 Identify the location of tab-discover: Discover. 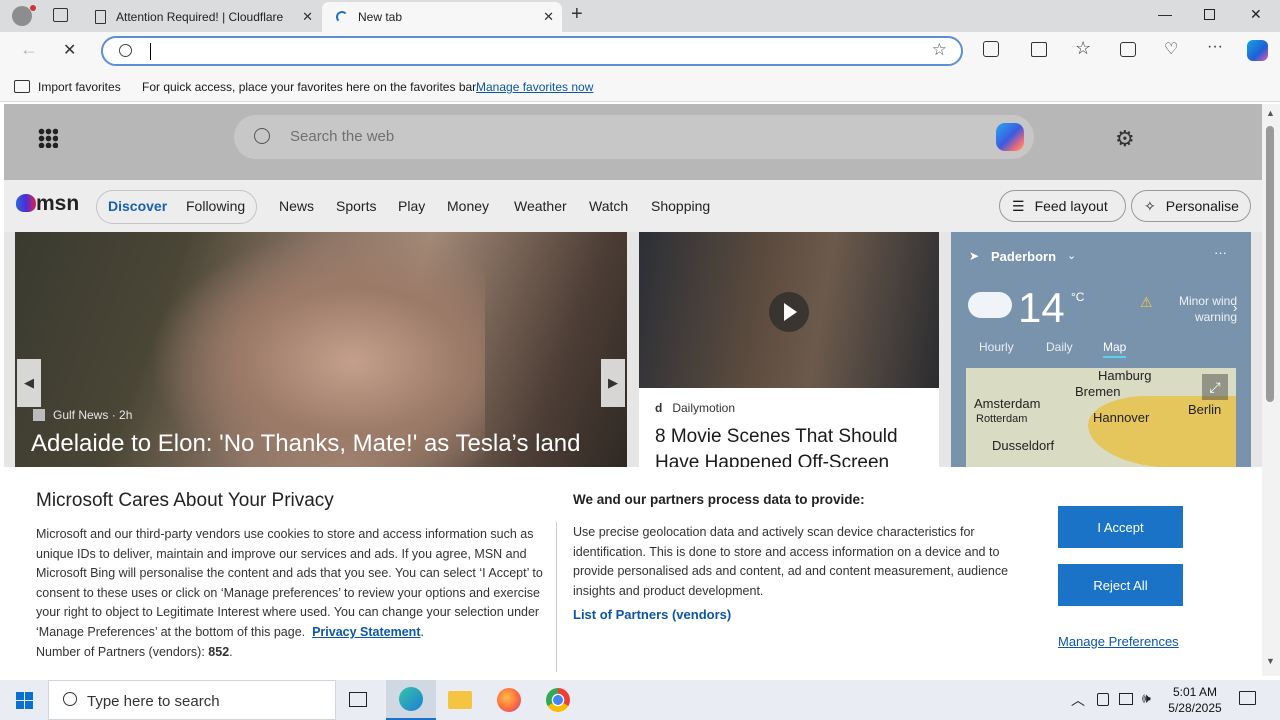
(137, 206).